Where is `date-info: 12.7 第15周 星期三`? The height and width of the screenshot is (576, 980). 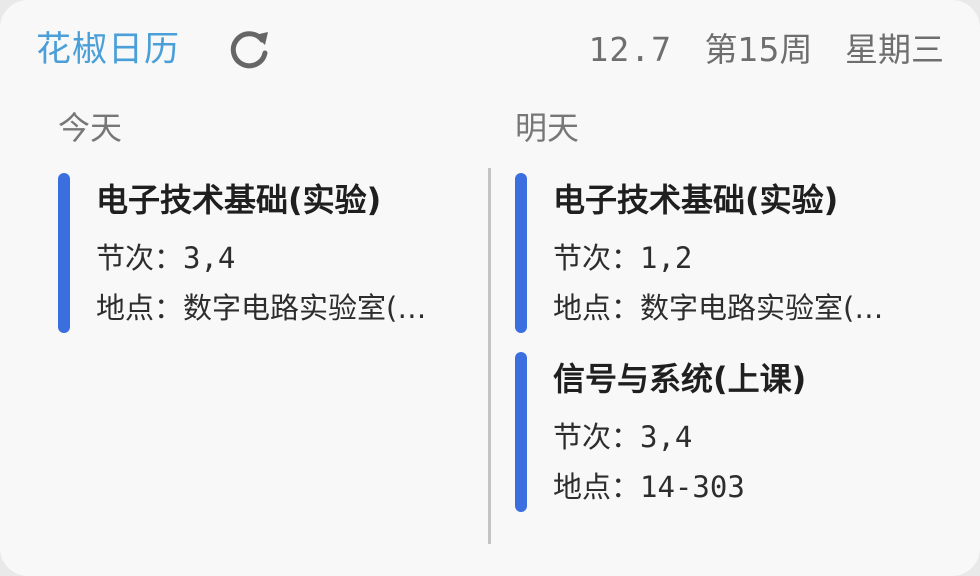
date-info: 12.7 第15周 星期三 is located at coordinates (766, 50).